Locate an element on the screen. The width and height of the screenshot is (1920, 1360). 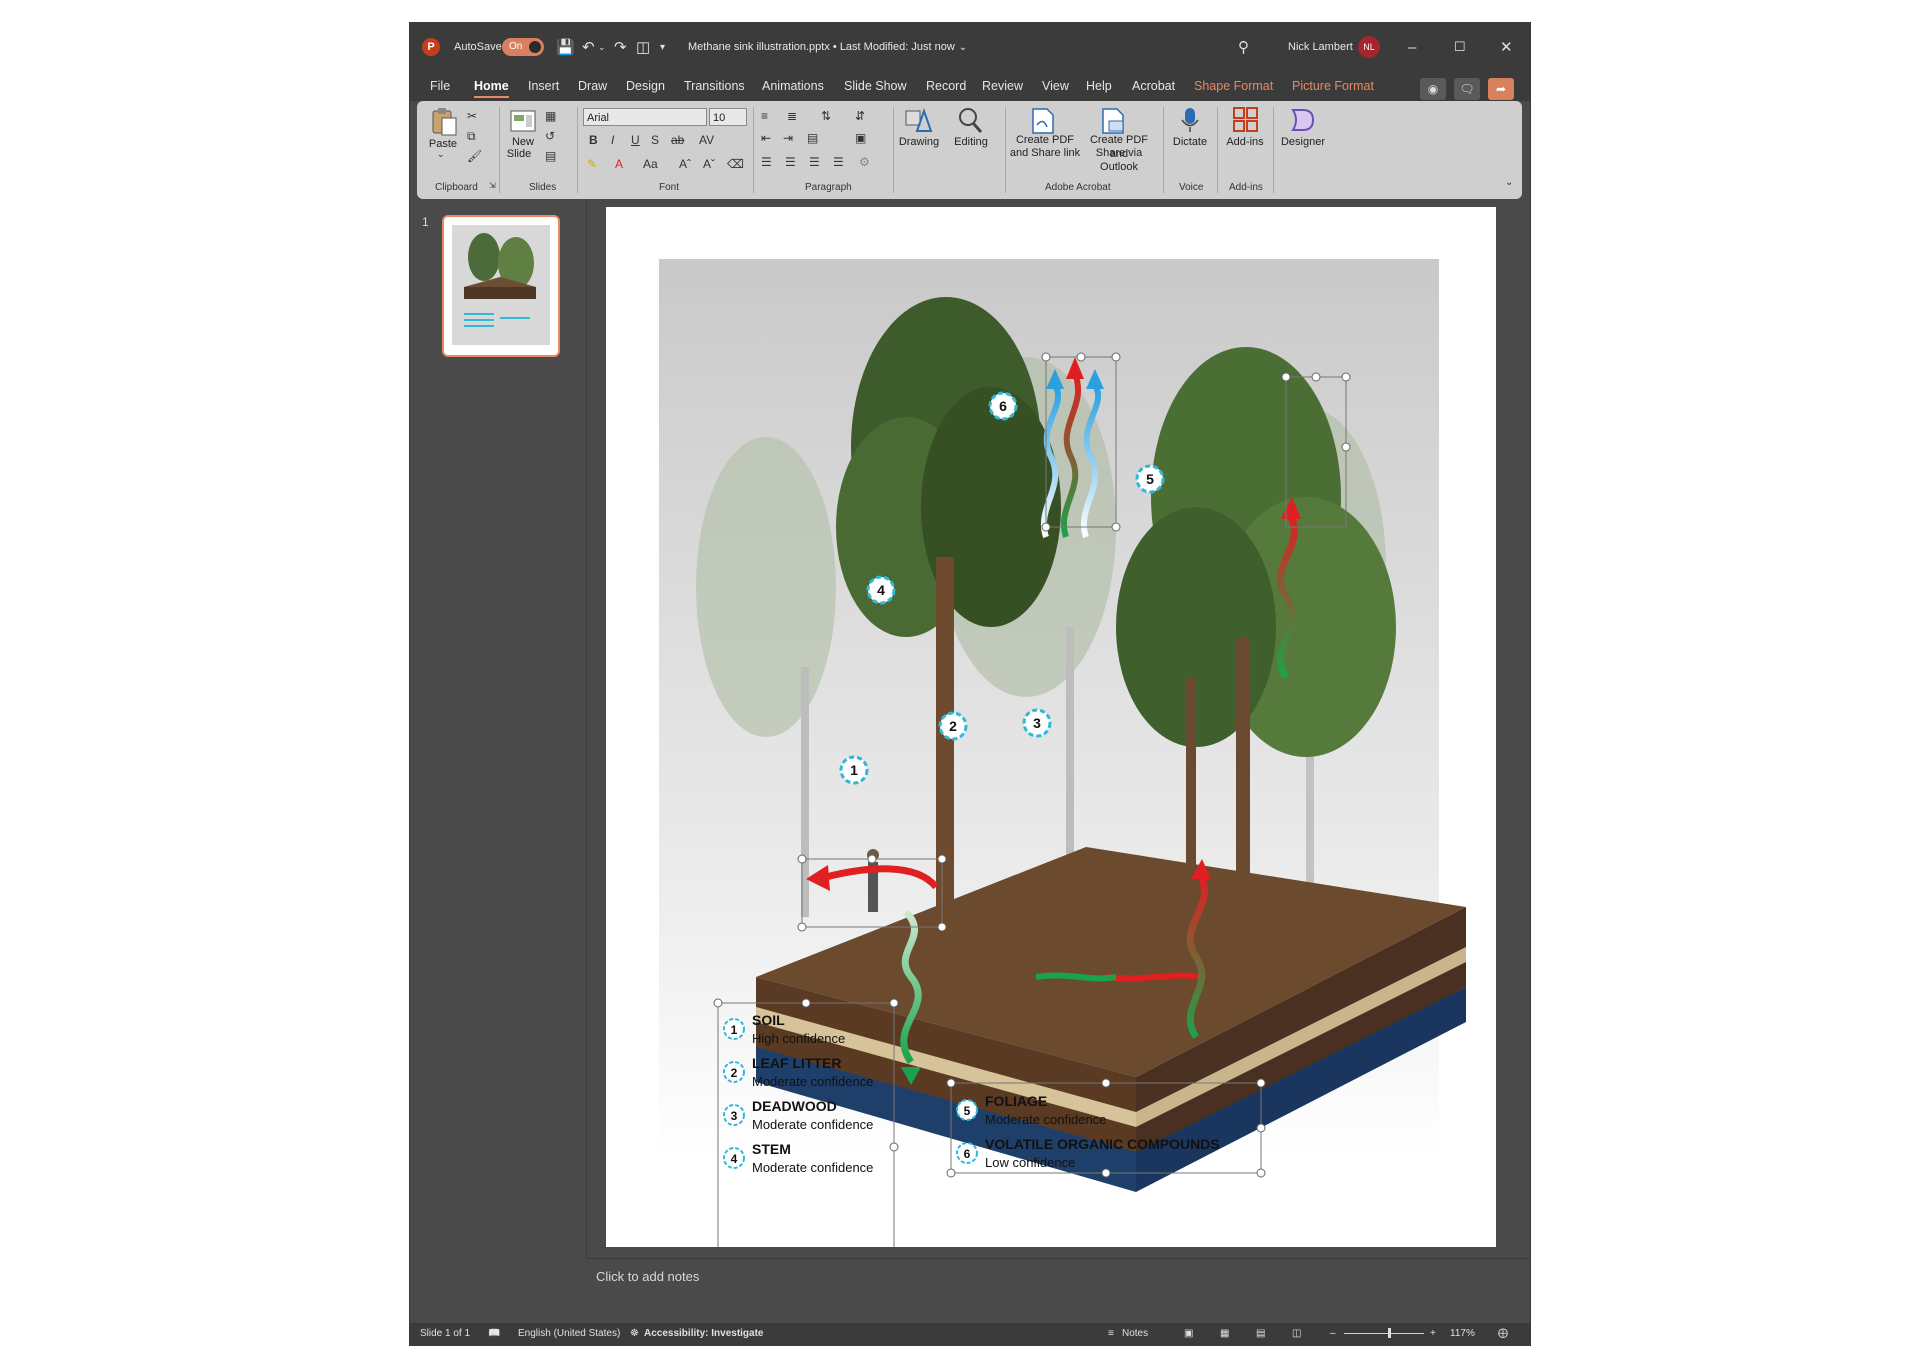
columns-icon: ▤ is located at coordinates (812, 138).